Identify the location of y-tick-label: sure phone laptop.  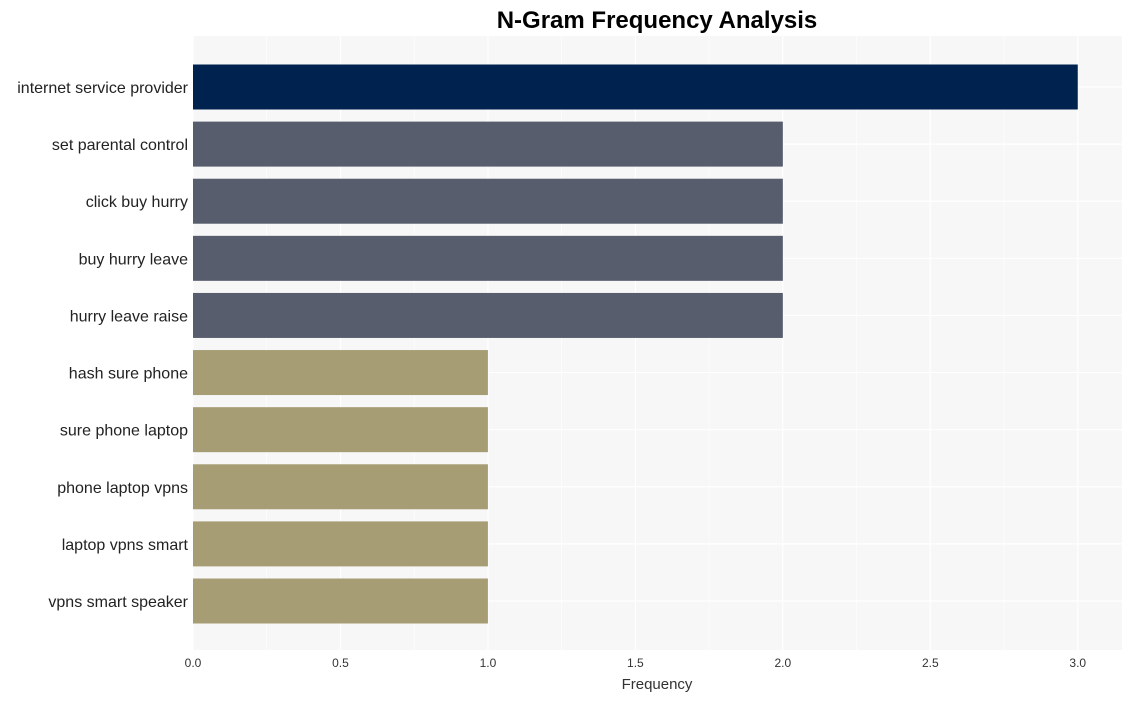
(124, 431).